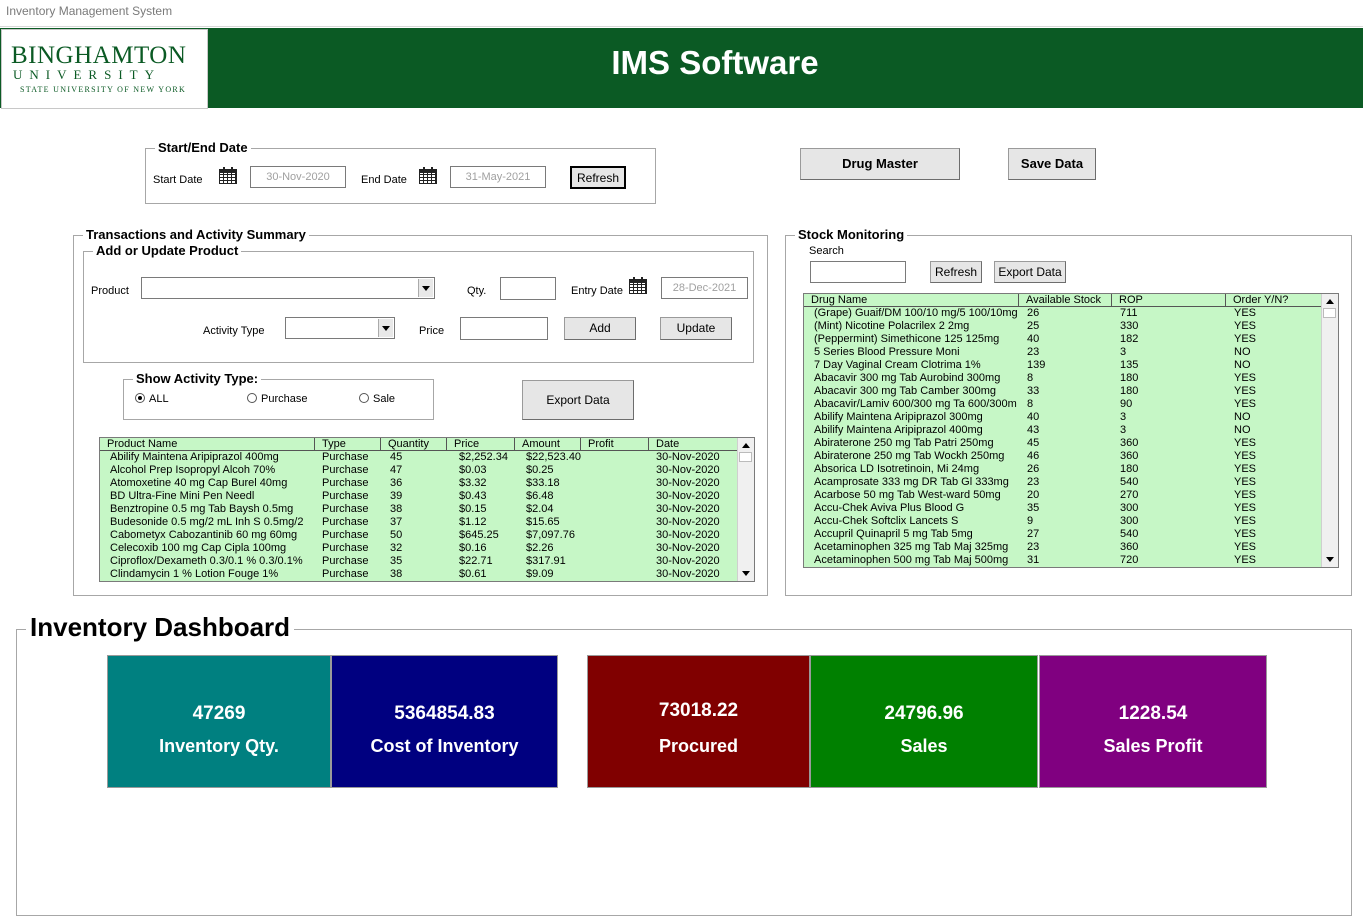  What do you see at coordinates (473, 522) in the screenshot?
I see `transaction-cell: $1.12` at bounding box center [473, 522].